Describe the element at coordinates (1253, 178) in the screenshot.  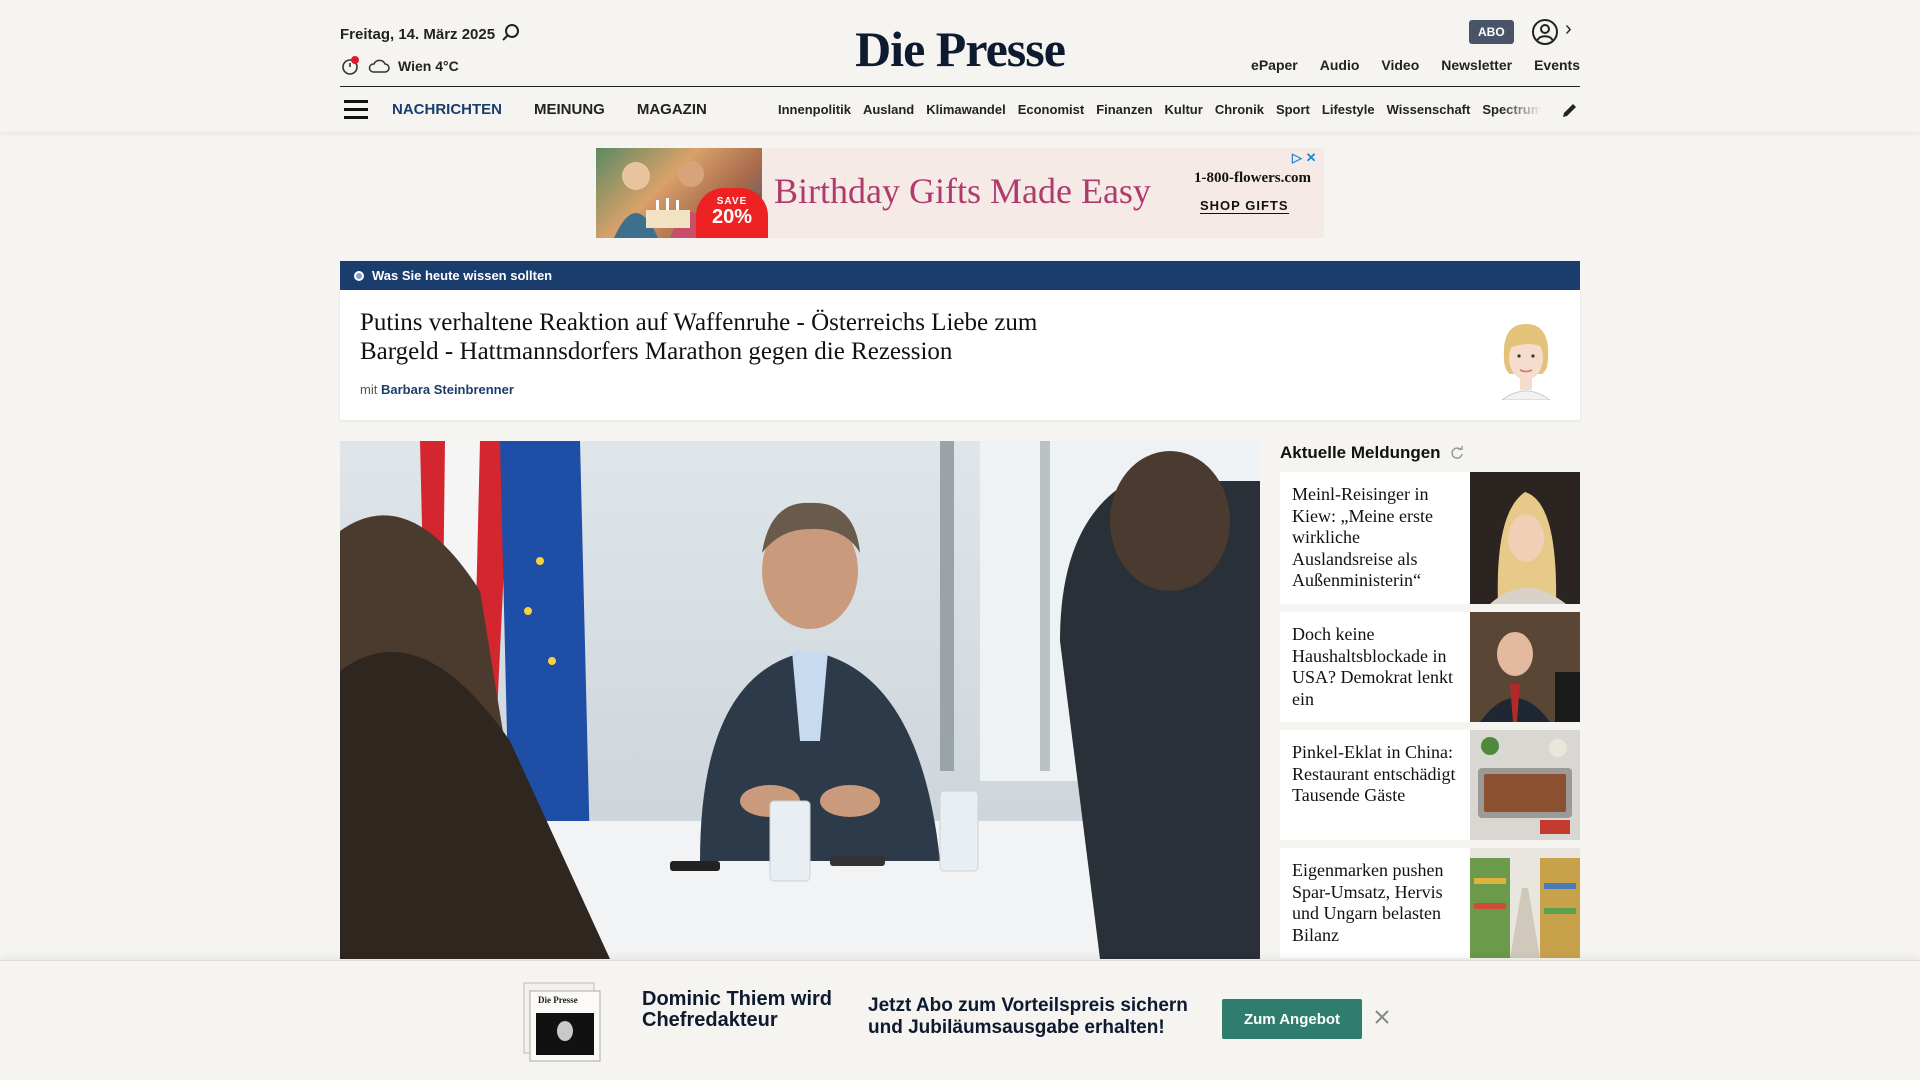
I see `ad-brand: 1-800-flowers.com` at that location.